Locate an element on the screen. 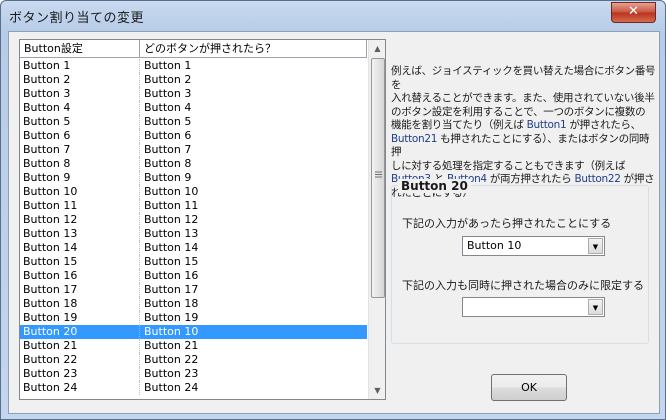 The image size is (666, 420). column-header-pressed-button: どのボタンが押されたら？ is located at coordinates (253, 48).